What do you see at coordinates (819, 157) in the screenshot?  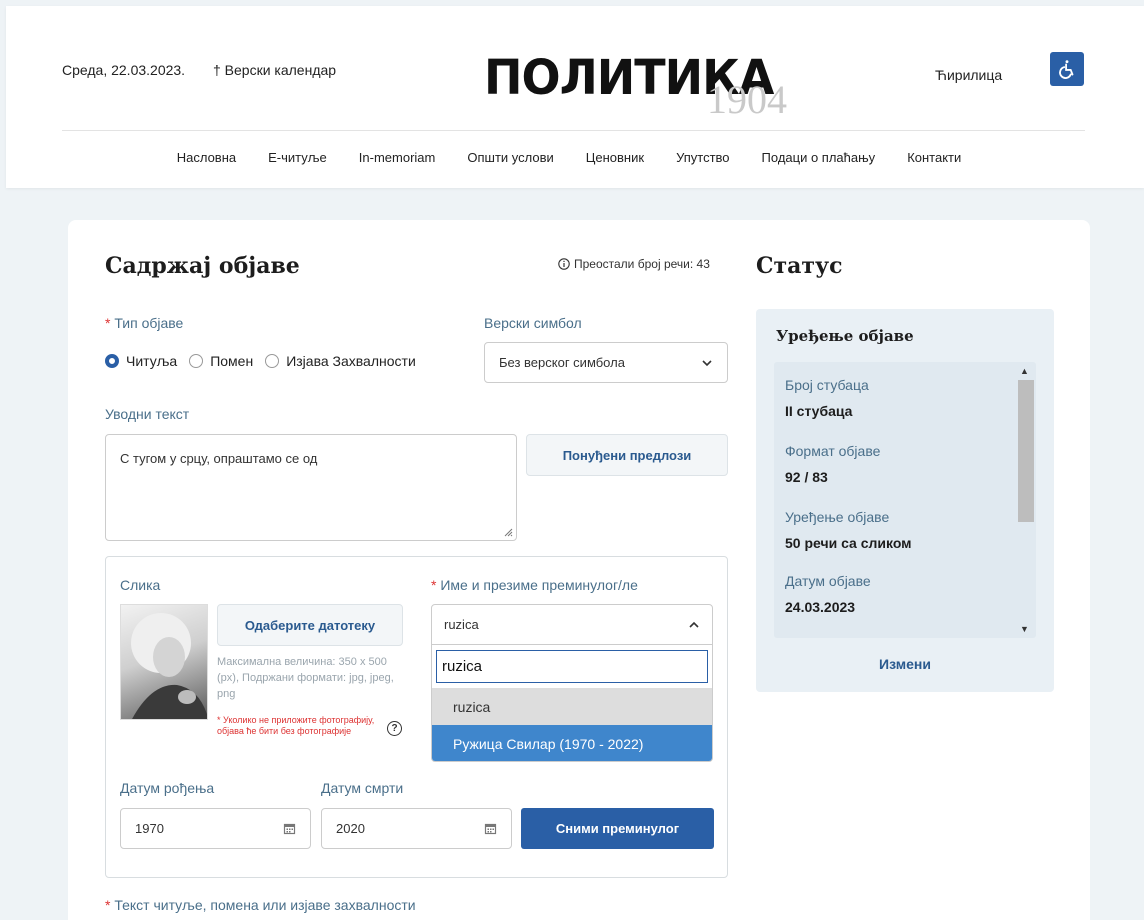 I see `nav-payment-info: Подаци о плаћању` at bounding box center [819, 157].